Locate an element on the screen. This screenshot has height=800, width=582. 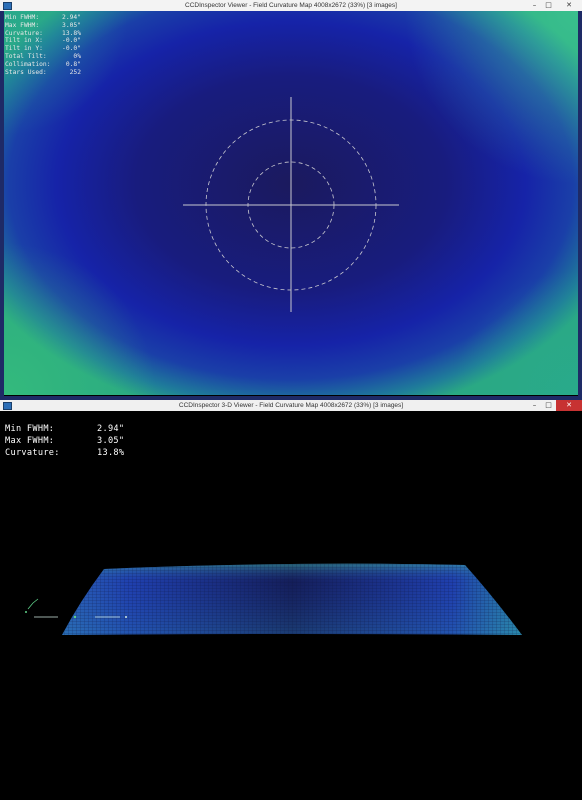
stat-value: 252 is located at coordinates (75, 72).